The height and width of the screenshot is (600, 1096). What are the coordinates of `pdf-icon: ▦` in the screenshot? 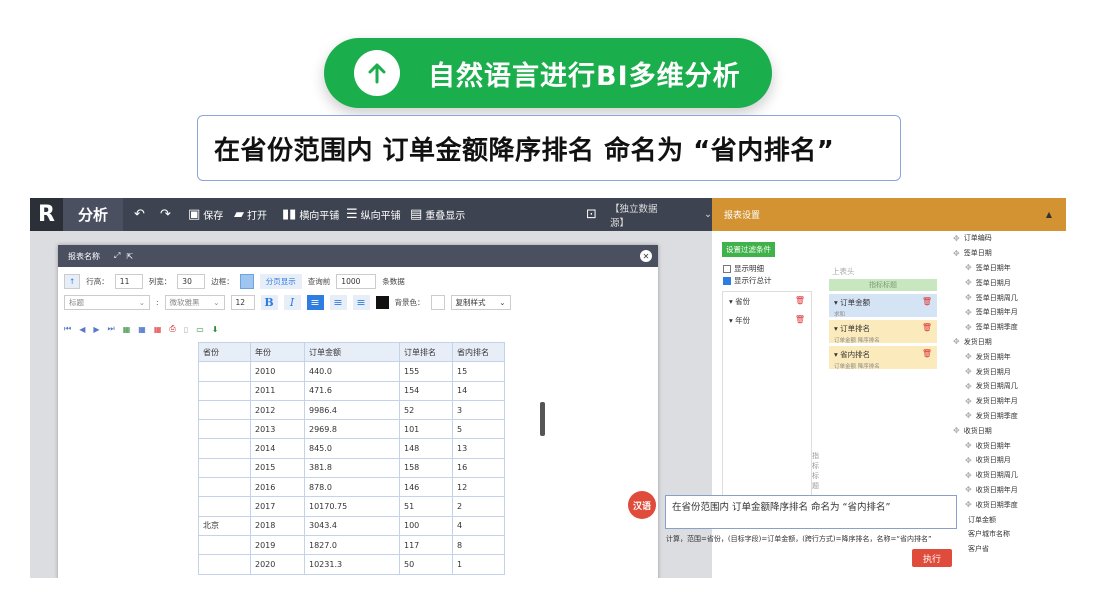 It's located at (158, 329).